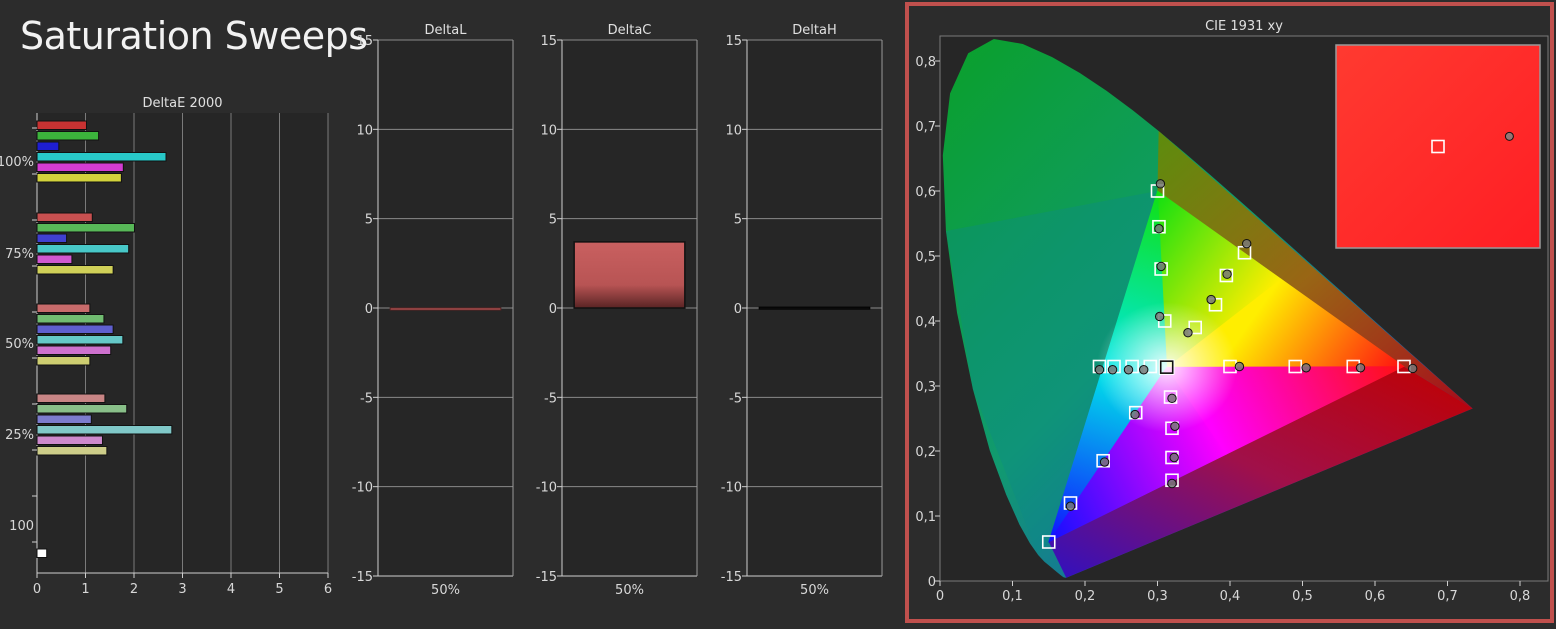 This screenshot has height=629, width=1556. Describe the element at coordinates (134, 589) in the screenshot. I see `x-tick-label: 2` at that location.